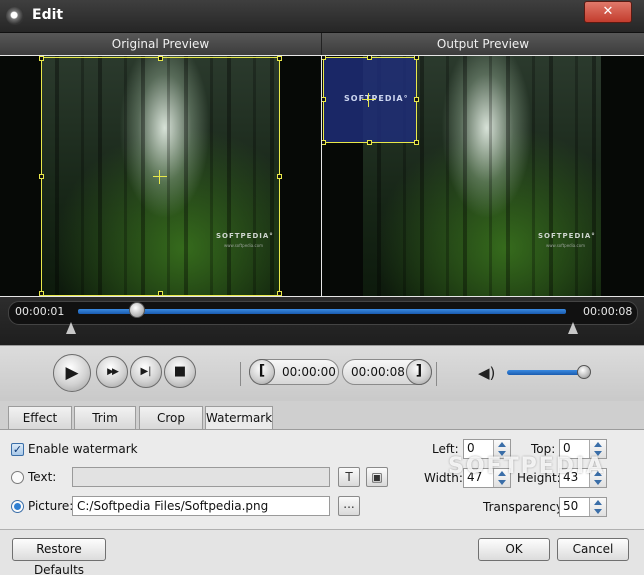 This screenshot has width=644, height=575. I want to click on volume-icon: ◀), so click(488, 373).